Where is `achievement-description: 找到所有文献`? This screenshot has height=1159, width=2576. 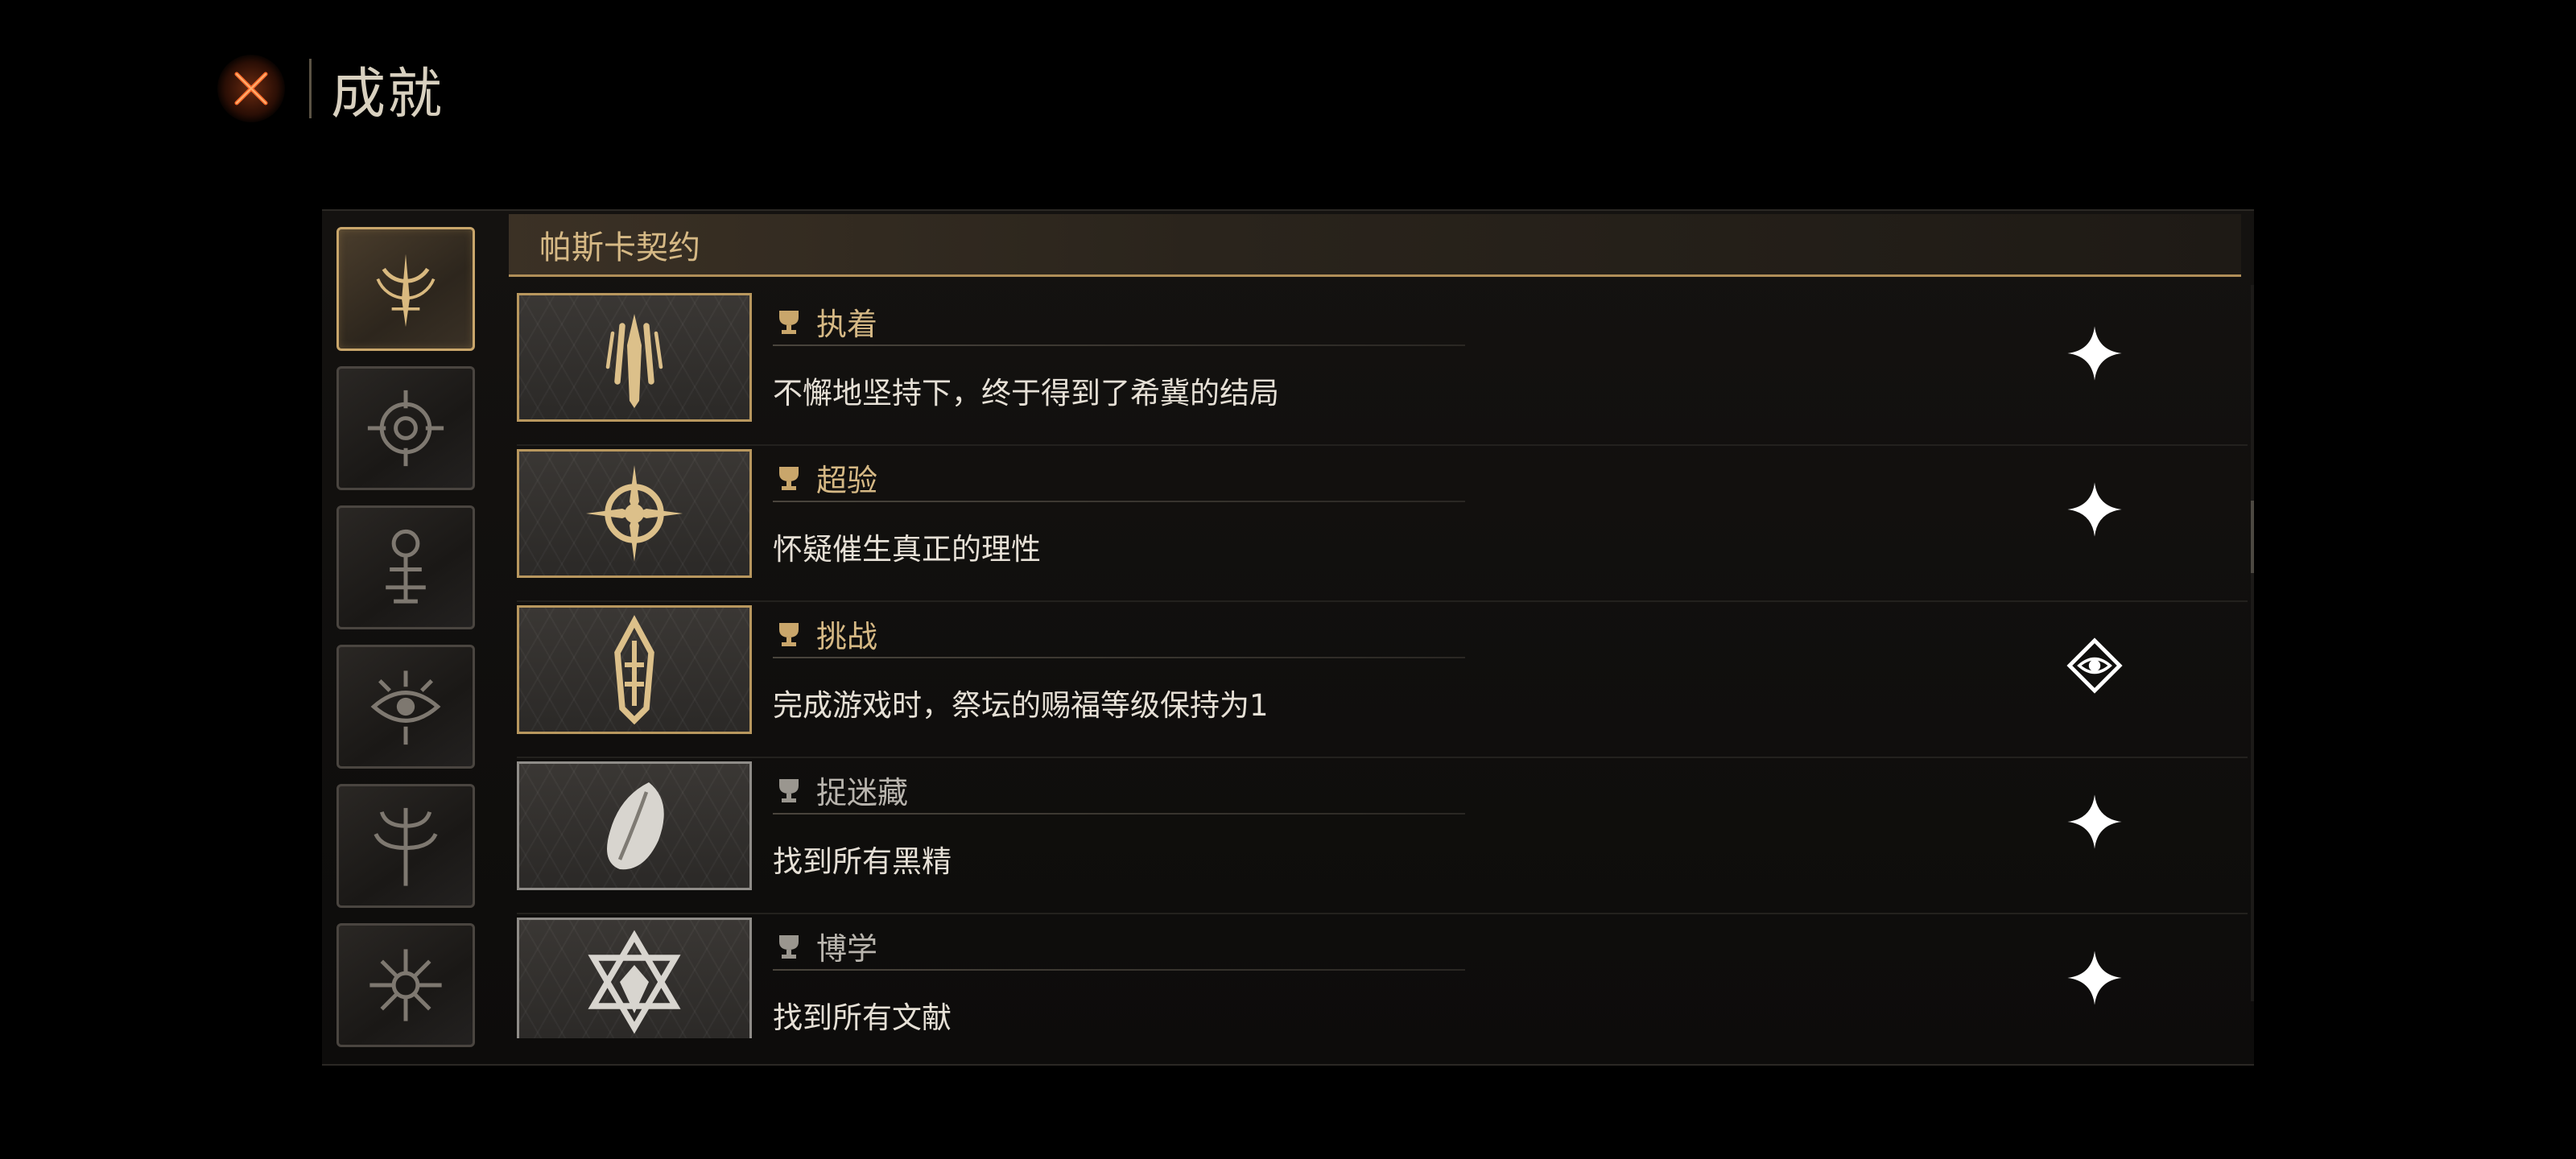
achievement-description: 找到所有文献 is located at coordinates (862, 1017).